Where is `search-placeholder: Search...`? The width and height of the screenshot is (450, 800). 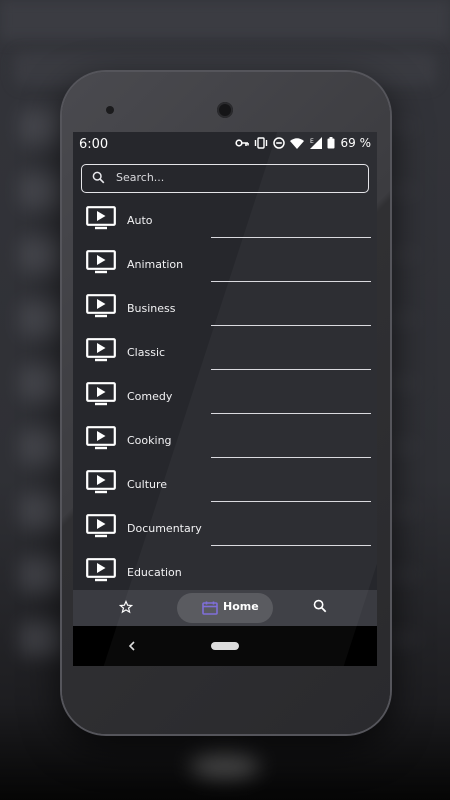 search-placeholder: Search... is located at coordinates (140, 177).